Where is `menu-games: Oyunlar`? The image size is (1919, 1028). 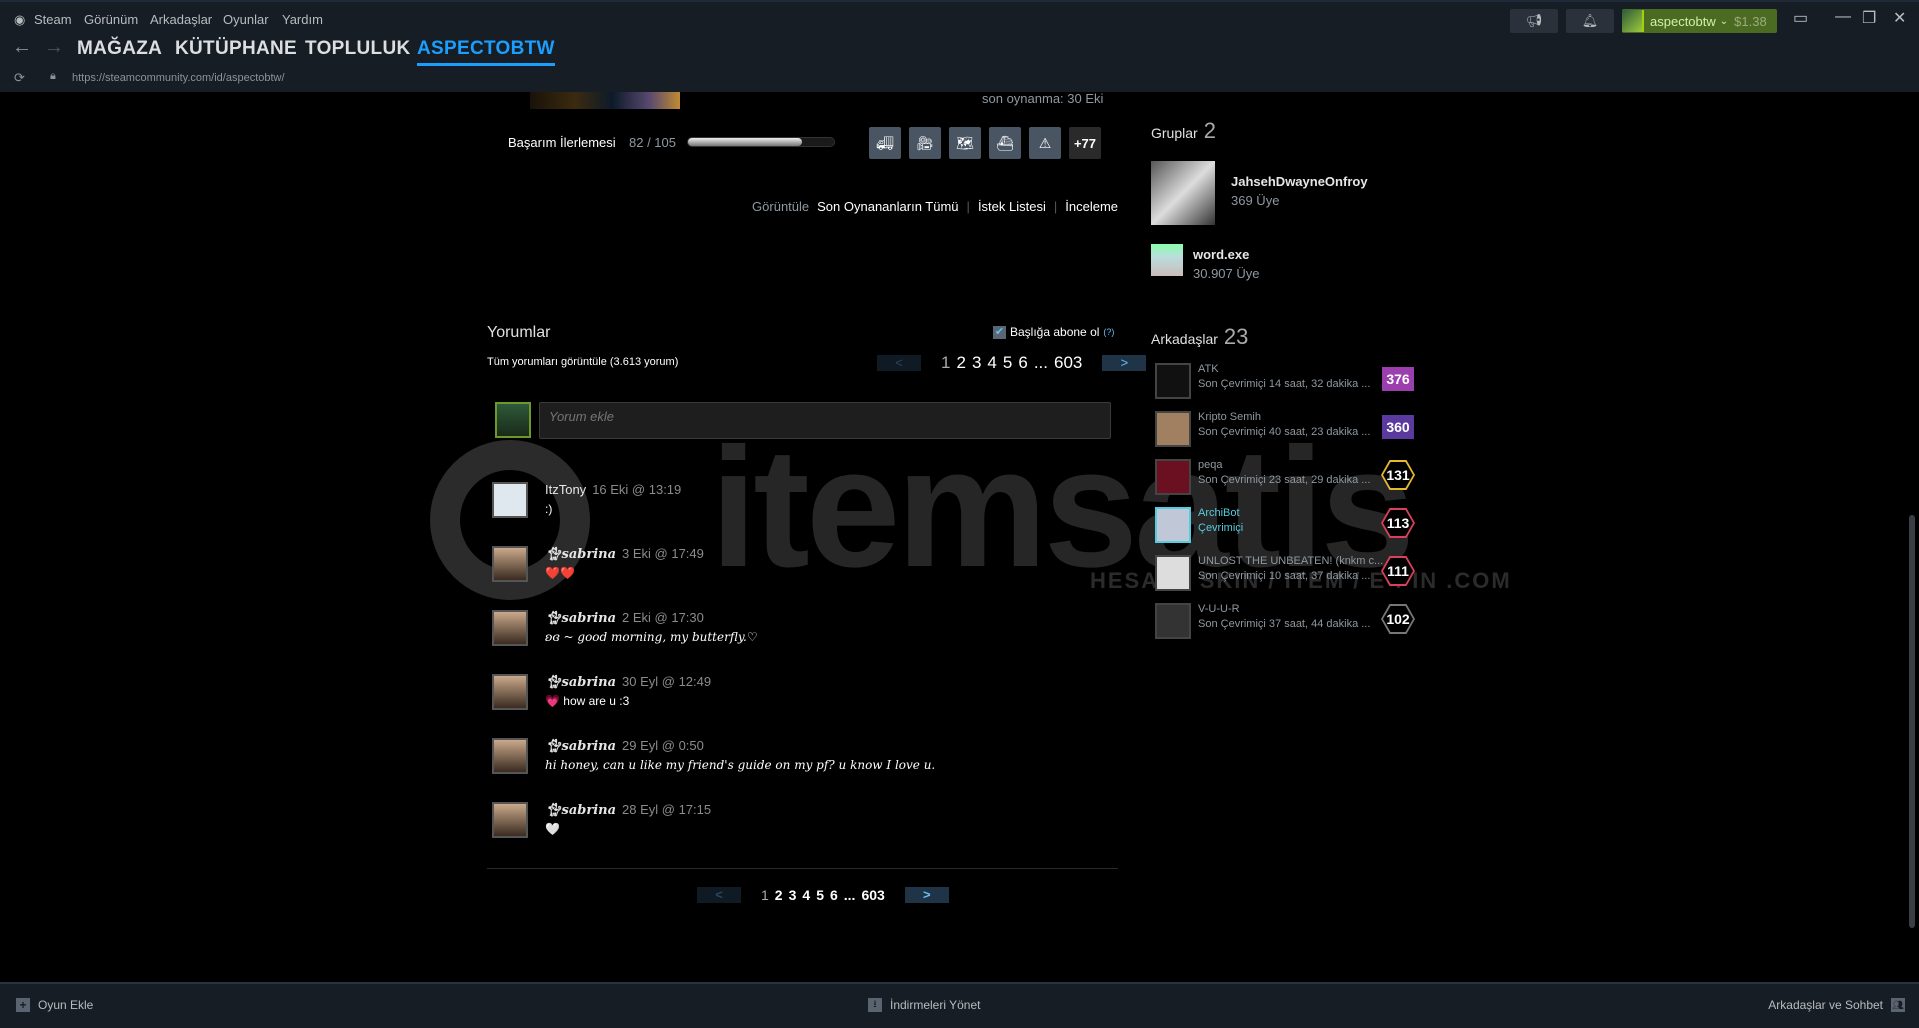
menu-games: Oyunlar is located at coordinates (246, 19).